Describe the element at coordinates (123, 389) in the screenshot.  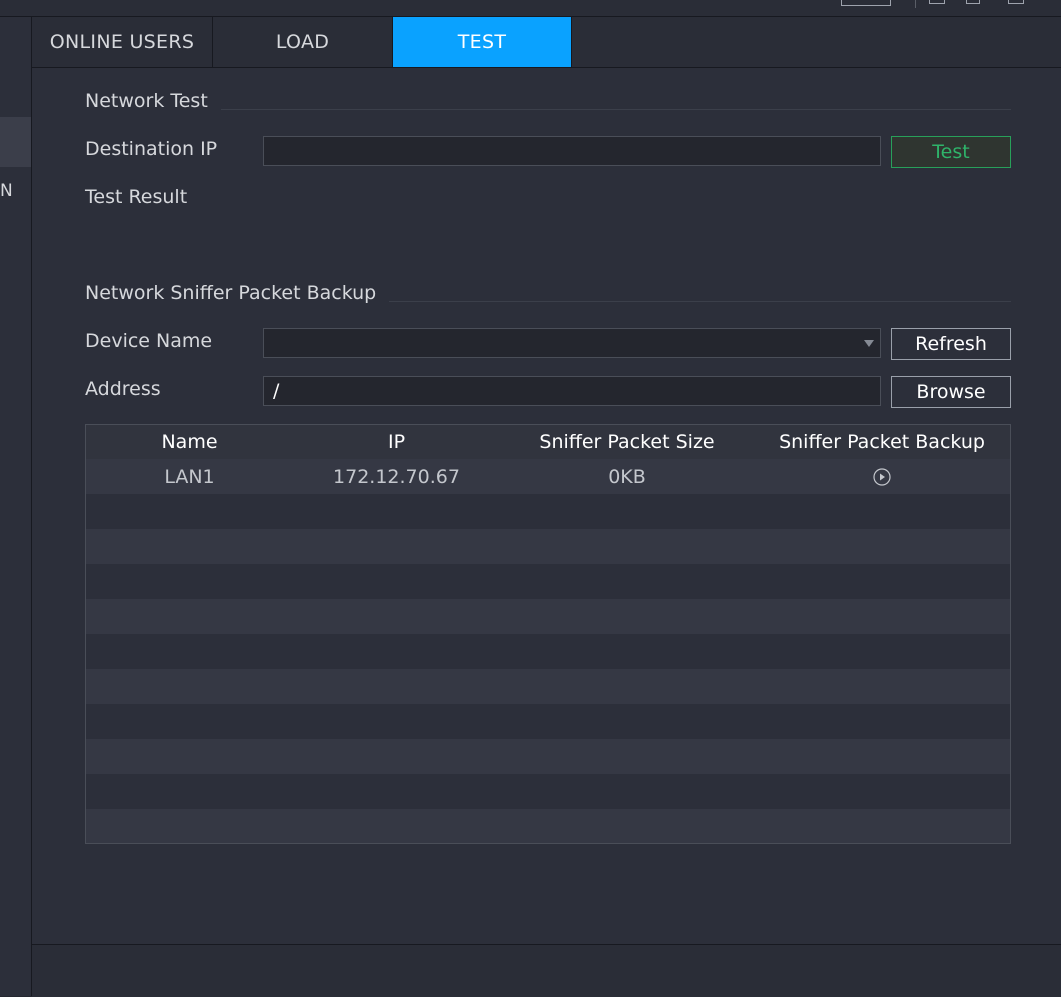
I see `address-label: Address` at that location.